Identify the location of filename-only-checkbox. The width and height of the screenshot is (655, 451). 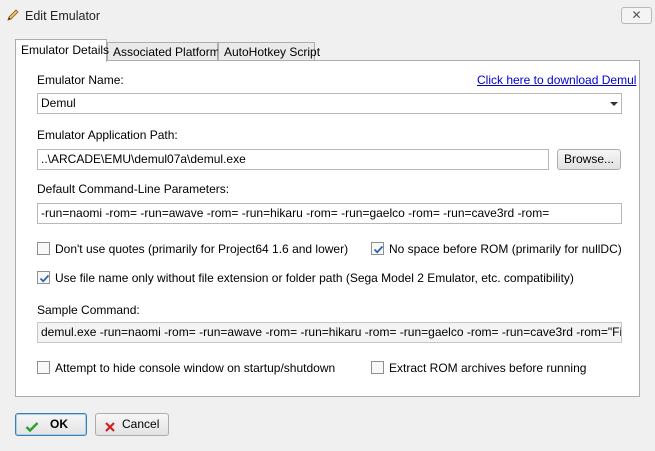
(43, 277).